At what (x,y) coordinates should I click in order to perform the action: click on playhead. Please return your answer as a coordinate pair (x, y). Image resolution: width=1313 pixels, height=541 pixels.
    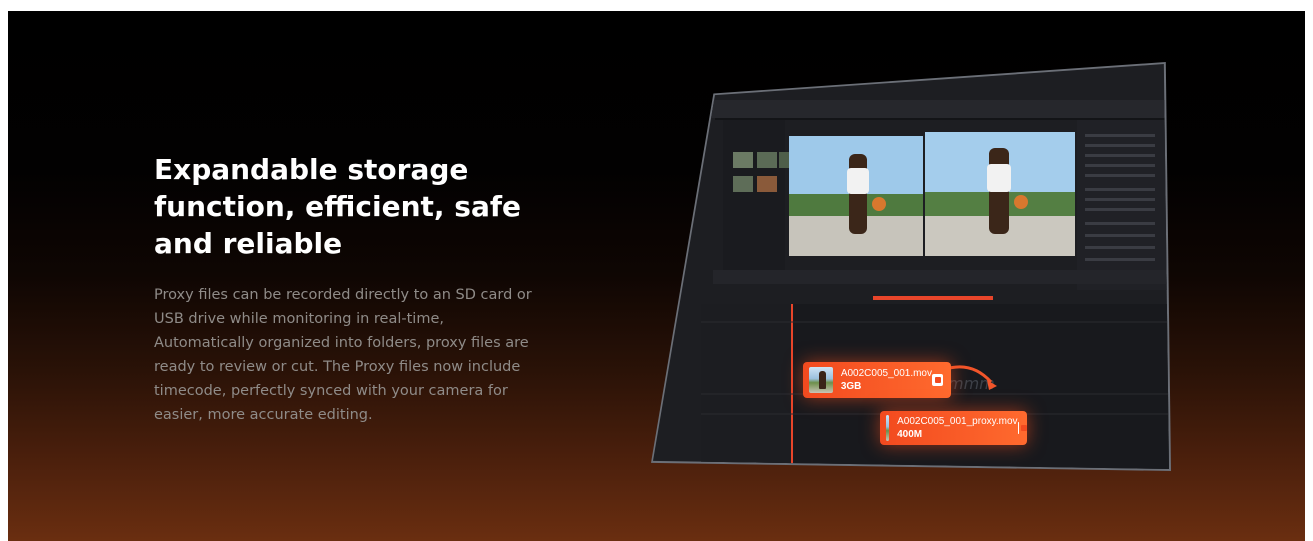
    Looking at the image, I should click on (792, 386).